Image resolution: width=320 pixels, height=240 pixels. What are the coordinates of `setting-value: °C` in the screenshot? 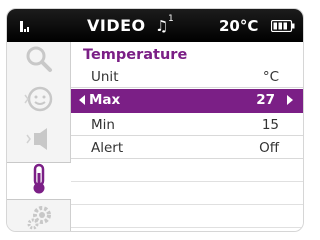 It's located at (270, 77).